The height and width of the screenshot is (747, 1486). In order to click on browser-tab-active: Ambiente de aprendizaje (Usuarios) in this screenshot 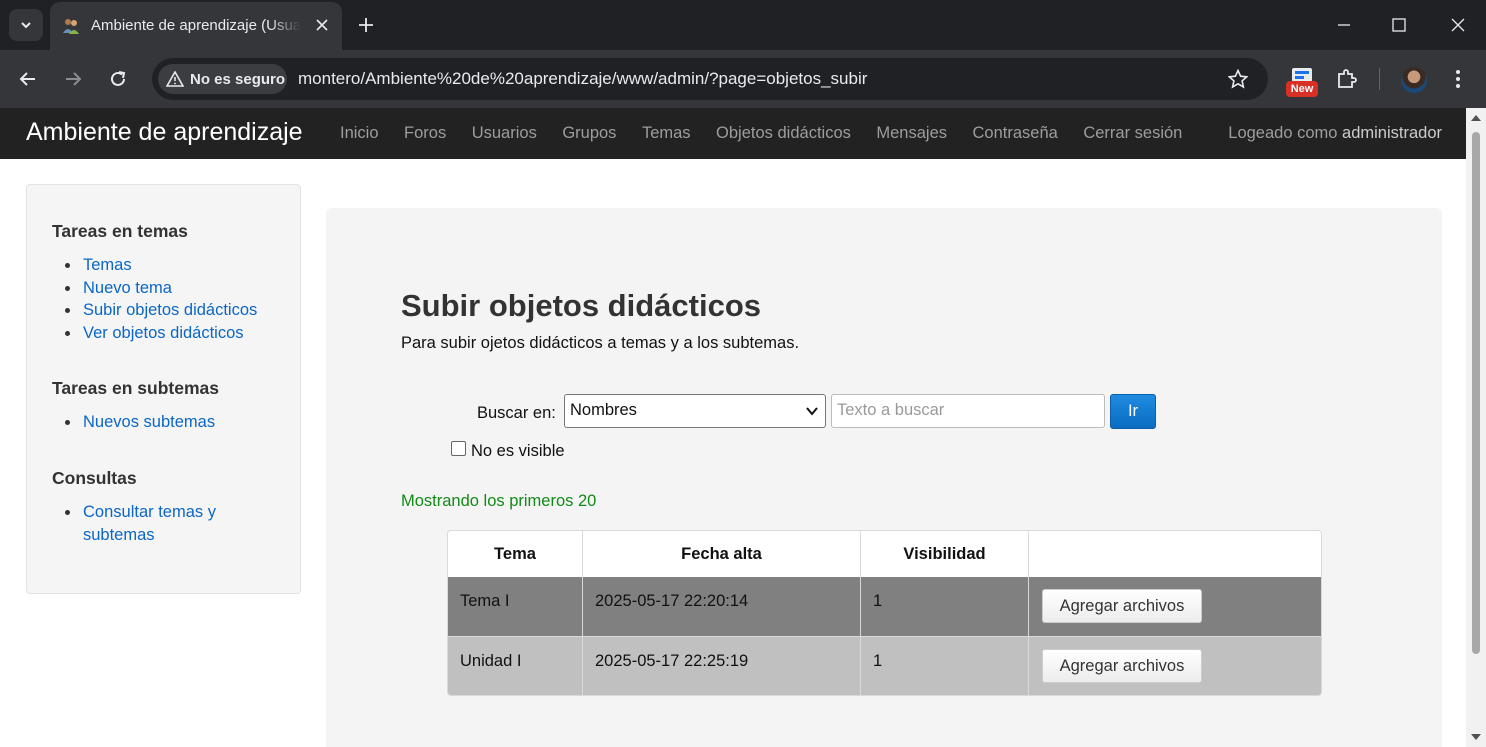, I will do `click(196, 26)`.